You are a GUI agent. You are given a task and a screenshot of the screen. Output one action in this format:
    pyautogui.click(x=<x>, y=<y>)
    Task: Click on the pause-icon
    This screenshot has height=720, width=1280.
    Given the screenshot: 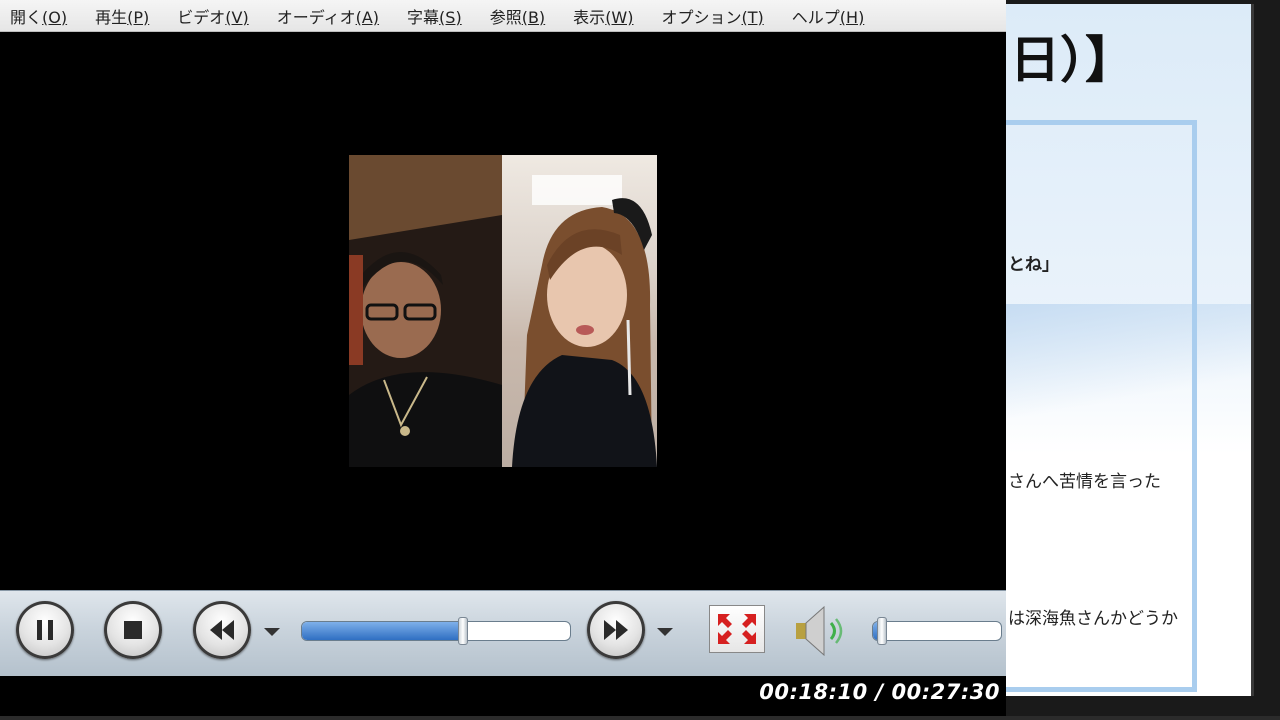 What is the action you would take?
    pyautogui.click(x=45, y=630)
    